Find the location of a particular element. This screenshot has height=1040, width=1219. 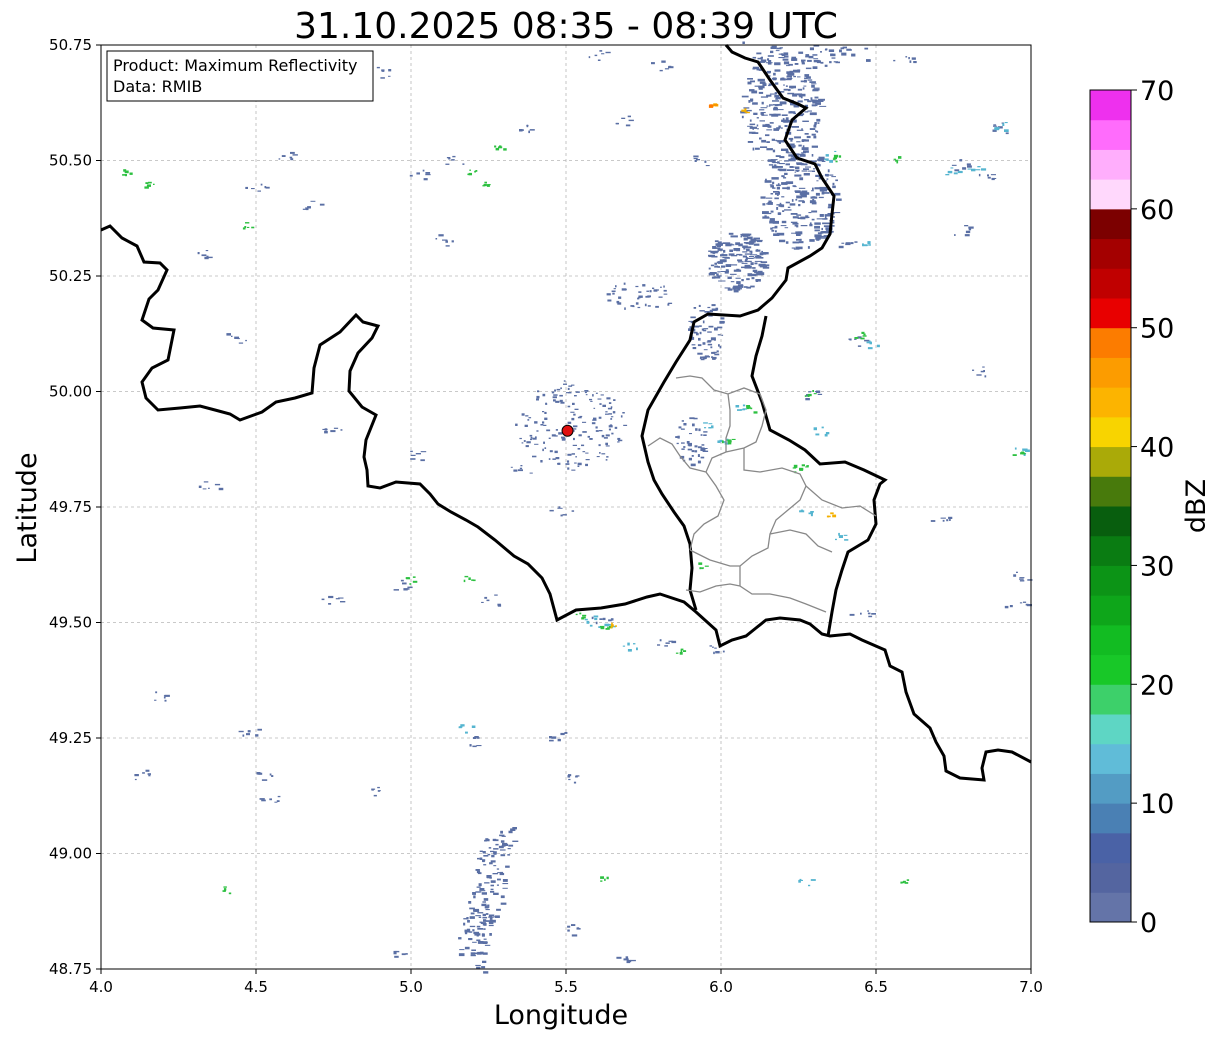

colorbar-tick-label: 50 is located at coordinates (1157, 329).